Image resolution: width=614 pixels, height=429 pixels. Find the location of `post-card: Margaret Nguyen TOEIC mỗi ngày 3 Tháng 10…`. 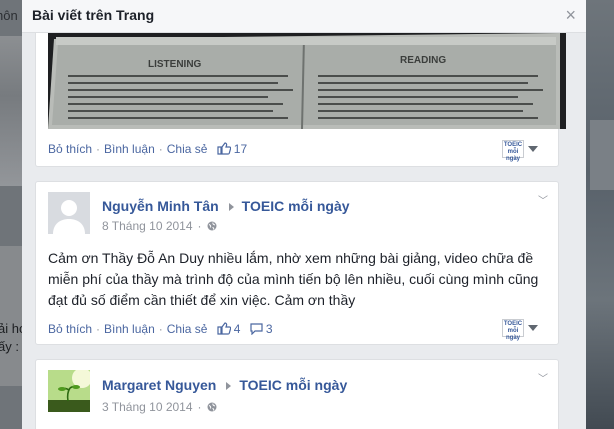

post-card: Margaret Nguyen TOEIC mỗi ngày 3 Tháng 10… is located at coordinates (297, 394).